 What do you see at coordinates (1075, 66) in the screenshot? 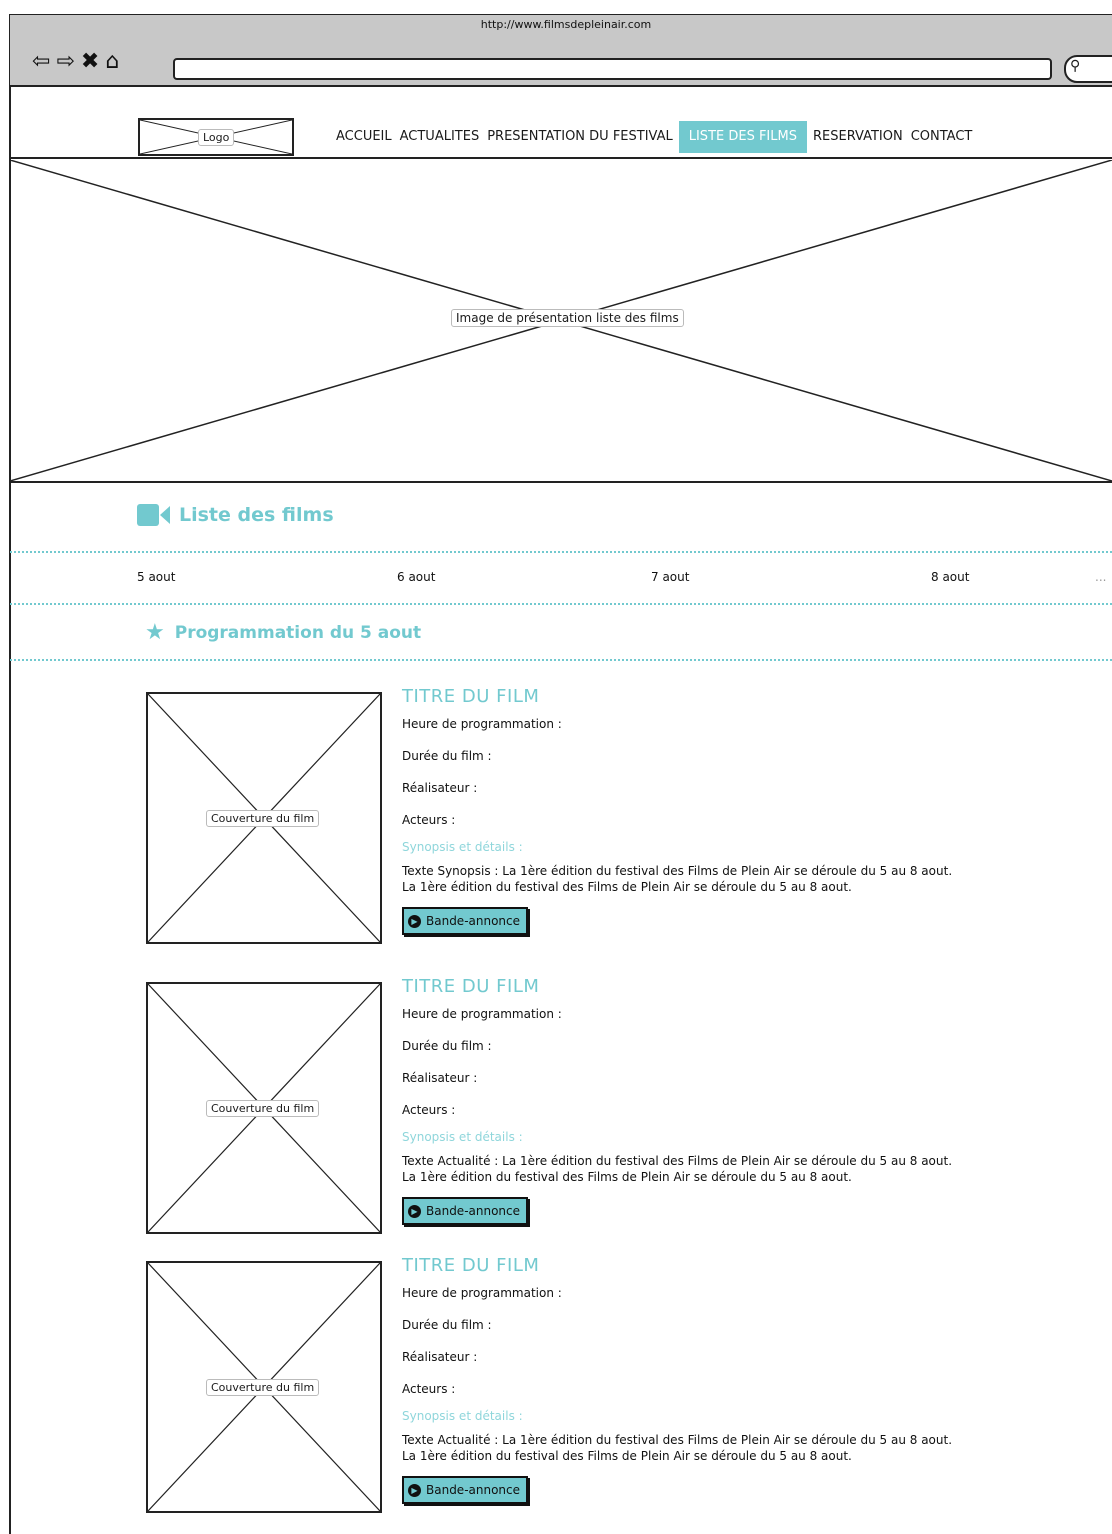
I see `search-icon: ⚲` at bounding box center [1075, 66].